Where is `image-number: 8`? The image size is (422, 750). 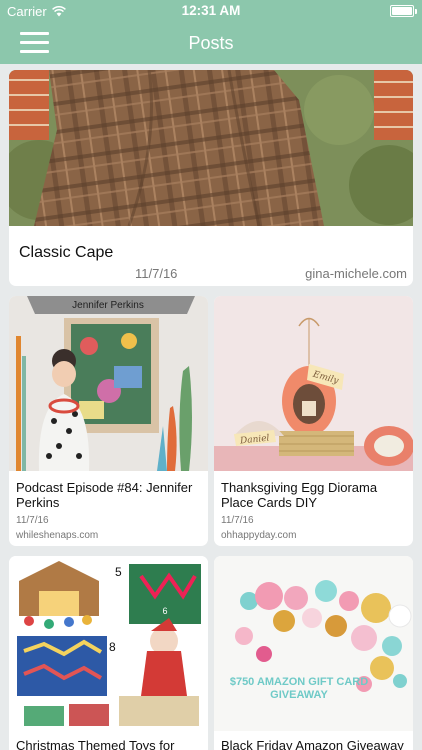
image-number: 8 is located at coordinates (112, 647).